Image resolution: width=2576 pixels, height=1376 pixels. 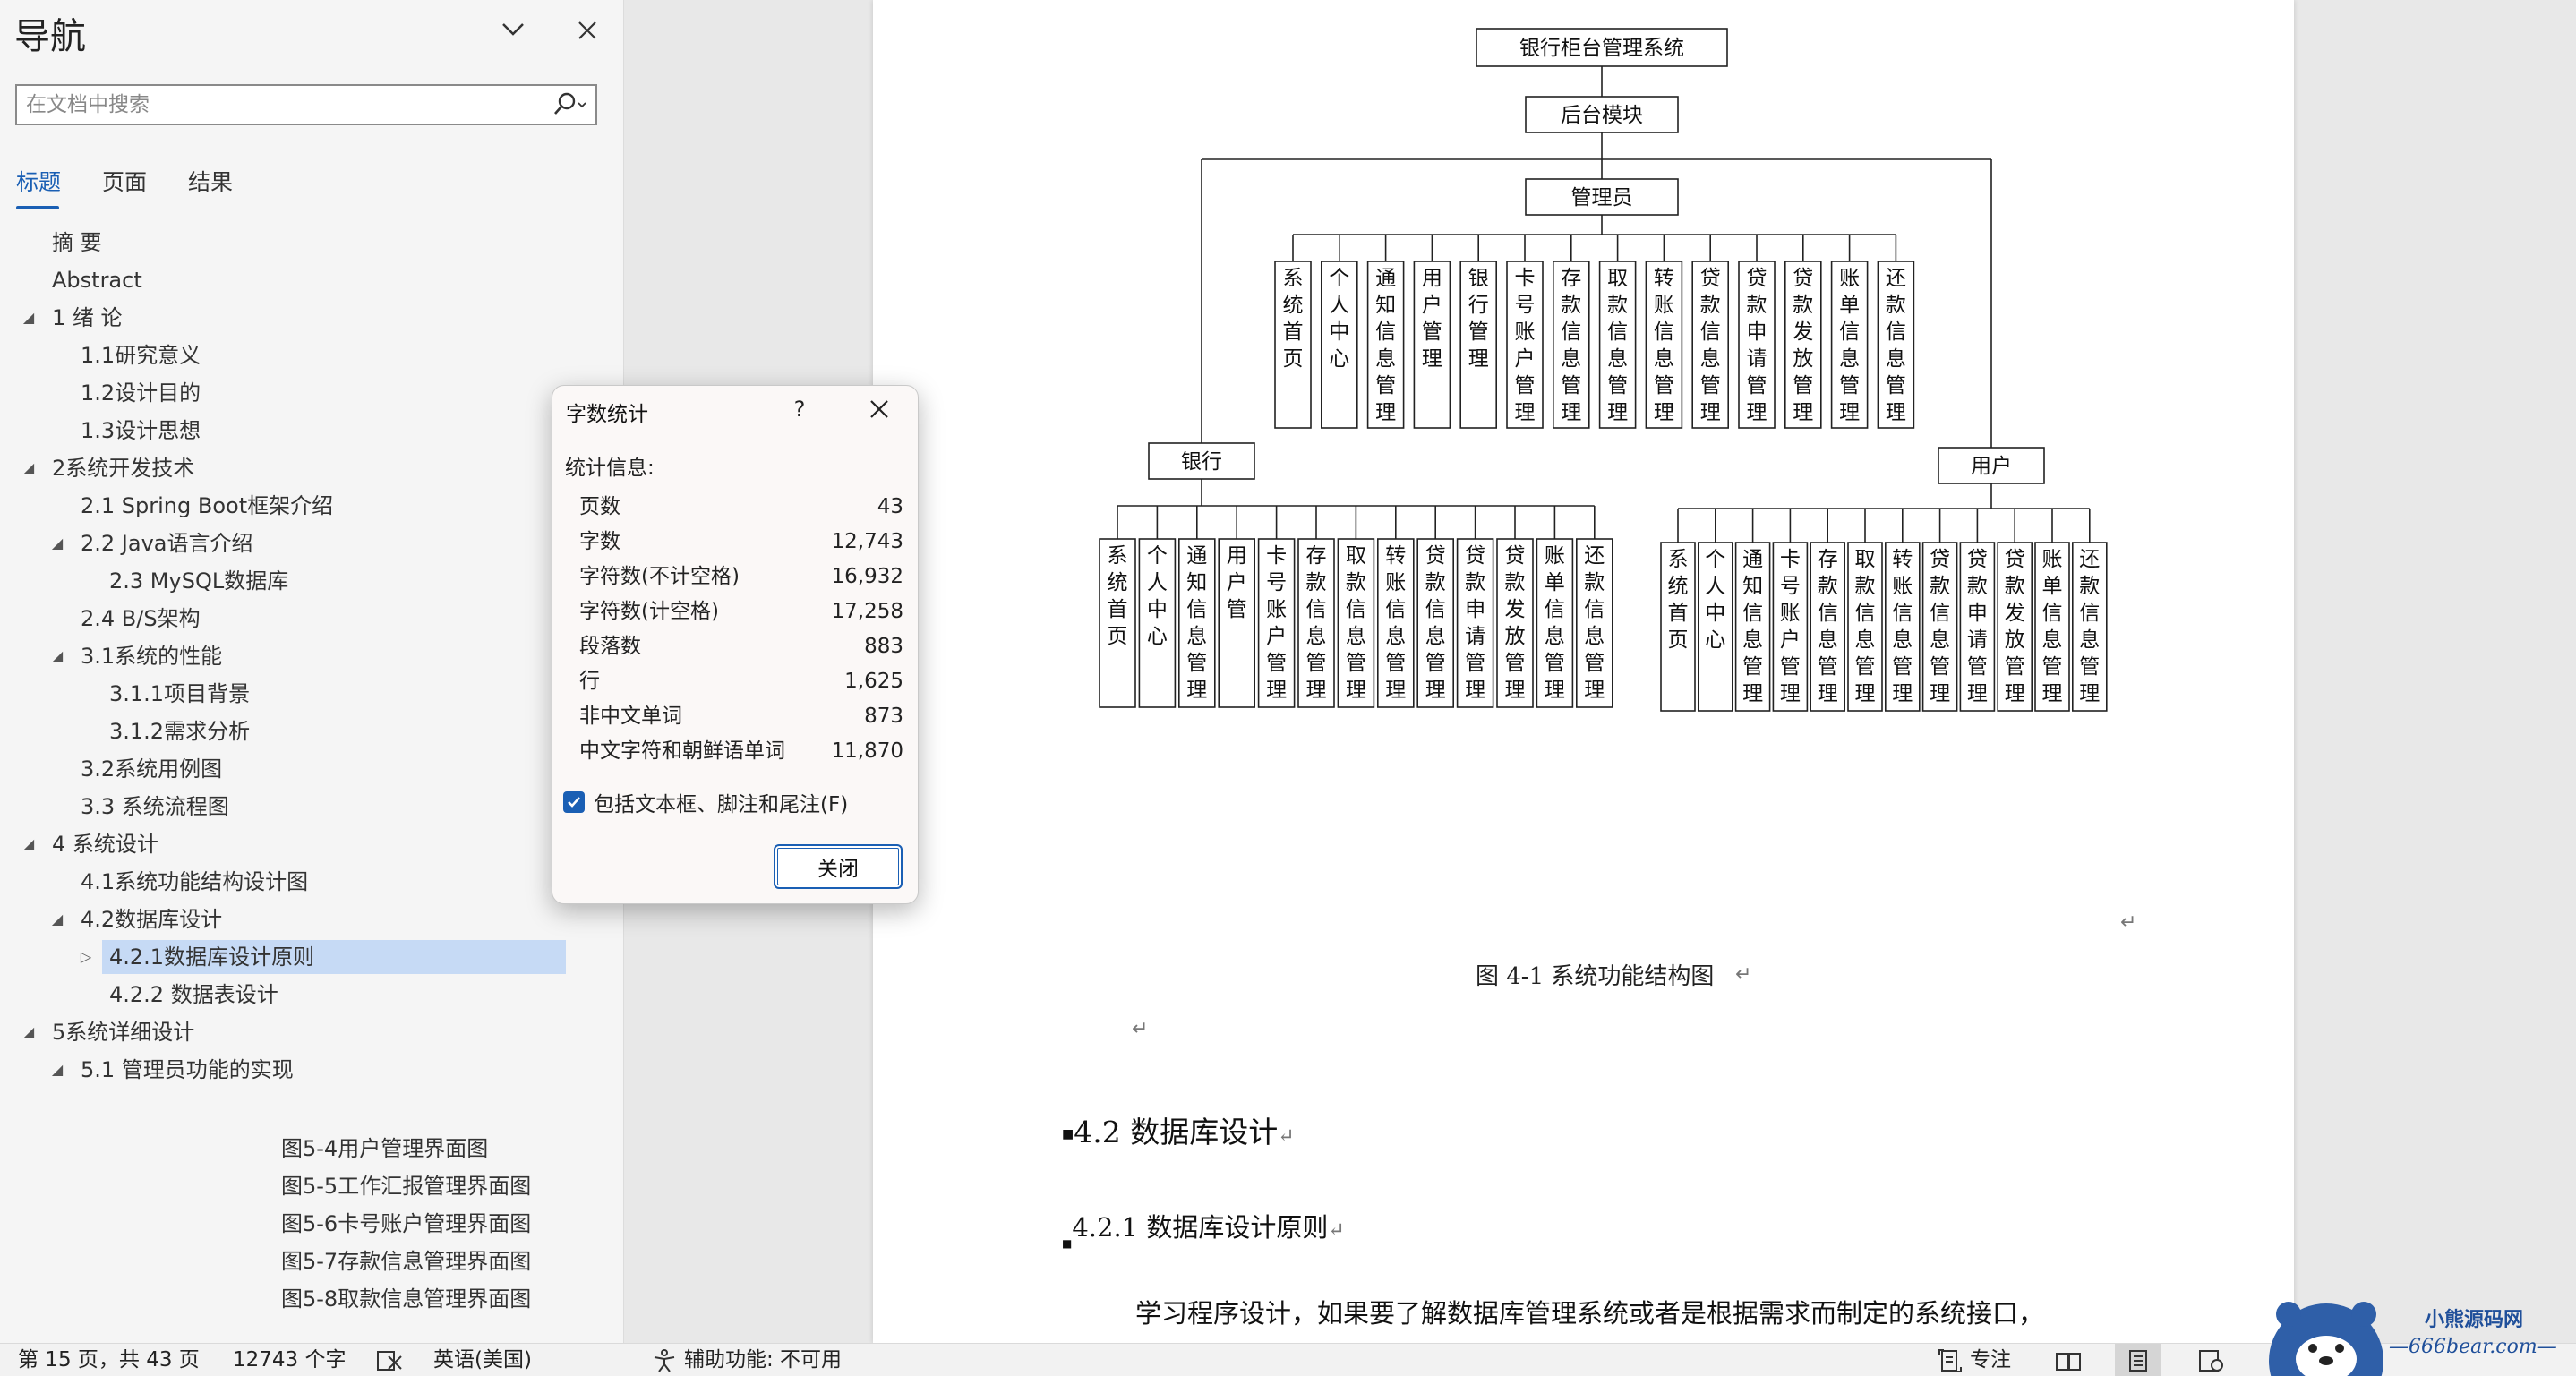 I want to click on read-mode-icon, so click(x=2068, y=1360).